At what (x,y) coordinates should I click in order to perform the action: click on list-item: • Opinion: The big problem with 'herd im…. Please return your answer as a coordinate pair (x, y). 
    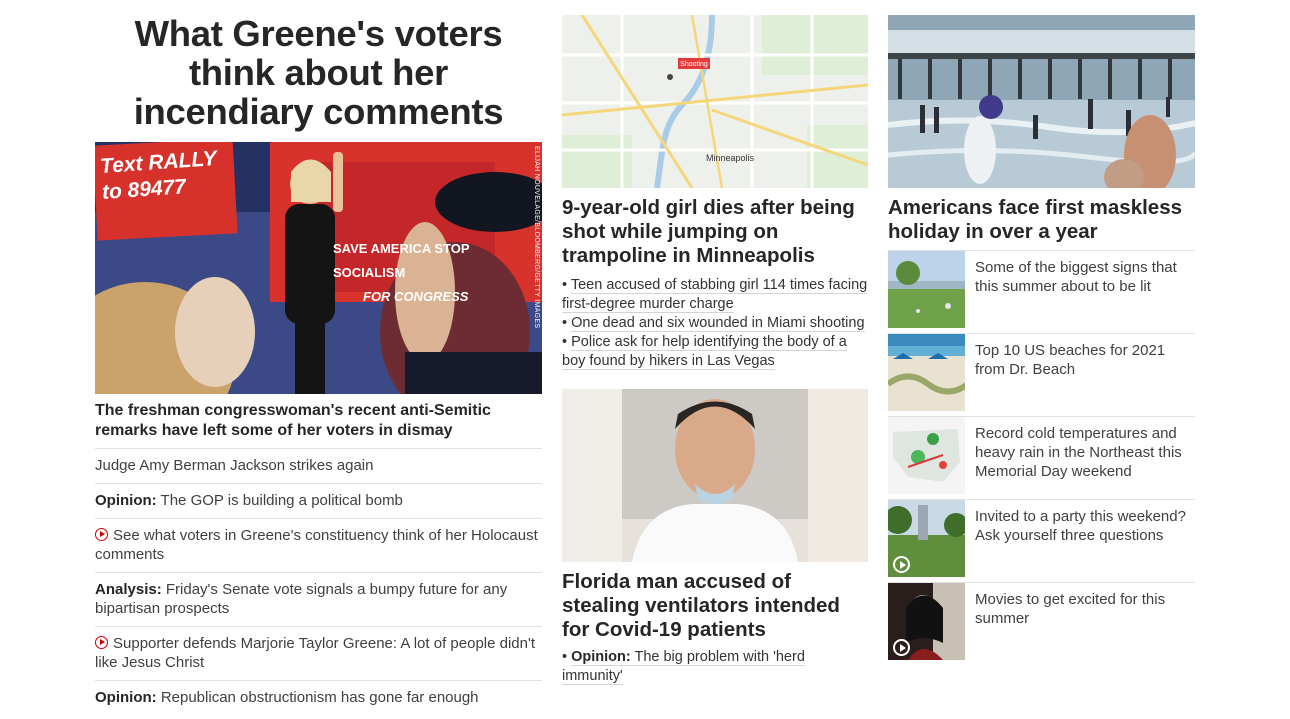
    Looking at the image, I should click on (683, 667).